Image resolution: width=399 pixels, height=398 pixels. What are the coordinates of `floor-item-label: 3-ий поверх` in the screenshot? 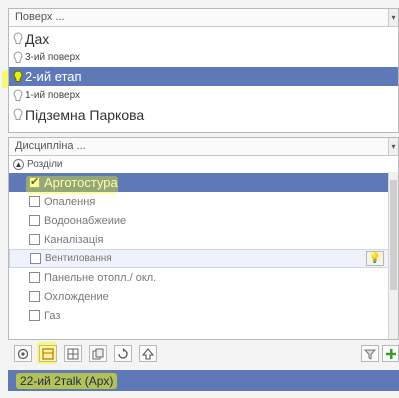 It's located at (53, 57).